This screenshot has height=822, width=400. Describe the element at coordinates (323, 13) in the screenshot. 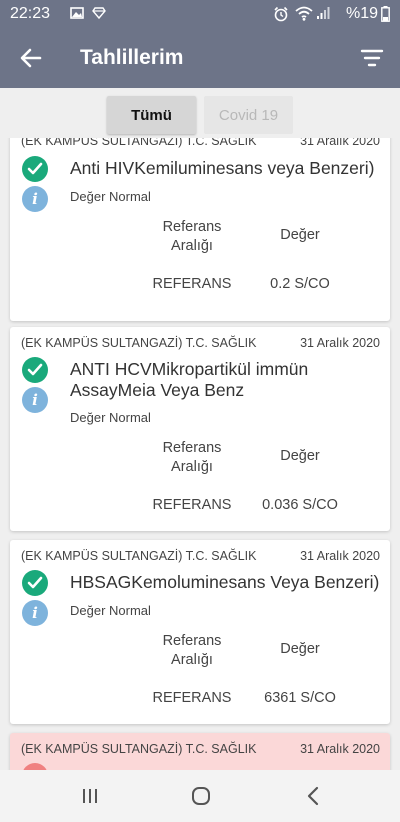

I see `signal-icon` at that location.